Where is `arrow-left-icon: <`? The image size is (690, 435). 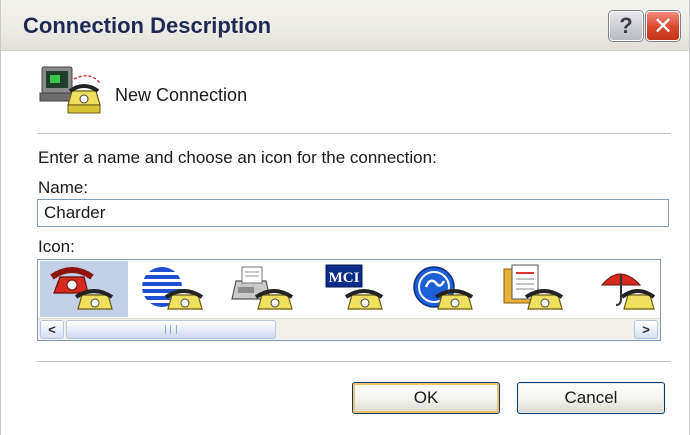
arrow-left-icon: < is located at coordinates (52, 329).